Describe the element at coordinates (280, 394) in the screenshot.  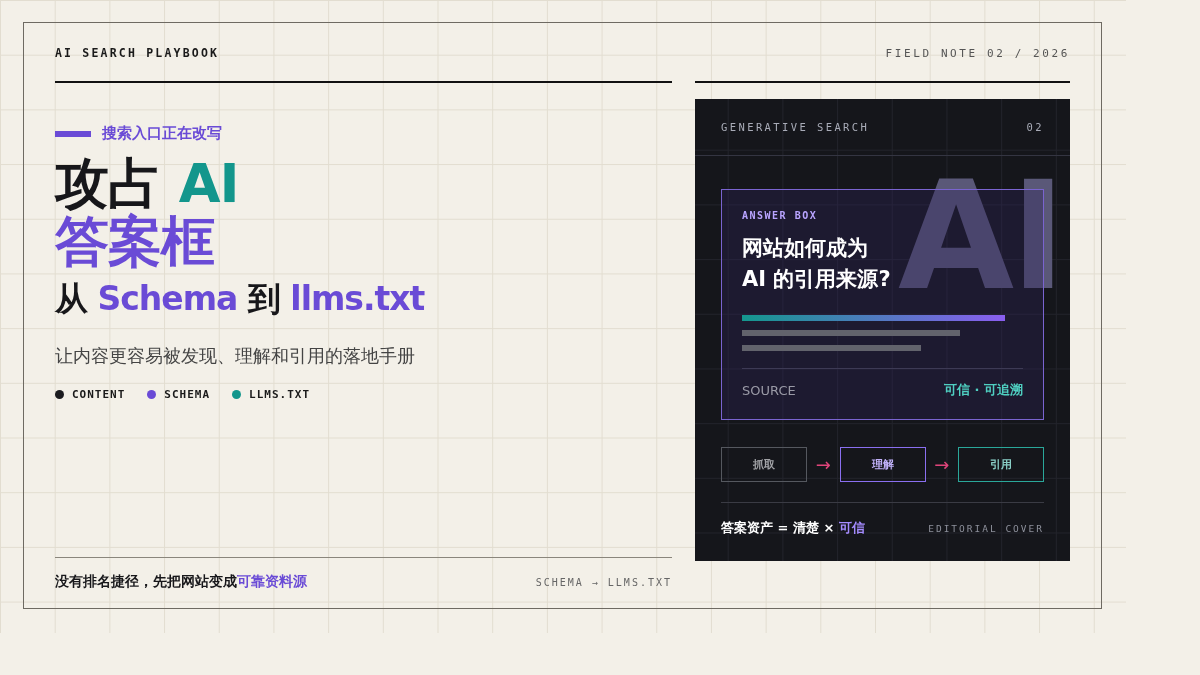
I see `legend-label: LLMS.TXT` at that location.